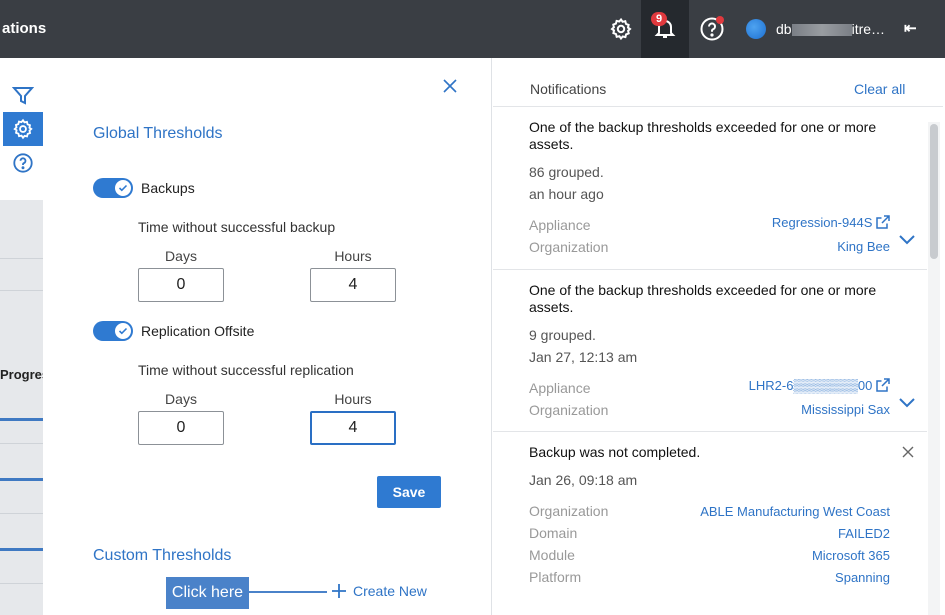 Image resolution: width=945 pixels, height=615 pixels. Describe the element at coordinates (851, 555) in the screenshot. I see `field-value: Microsoft 365` at that location.